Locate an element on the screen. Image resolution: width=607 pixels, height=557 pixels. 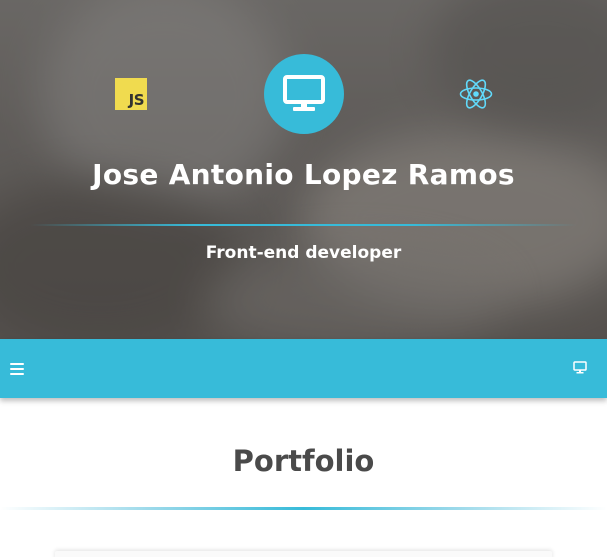
portfolio-card is located at coordinates (303, 554).